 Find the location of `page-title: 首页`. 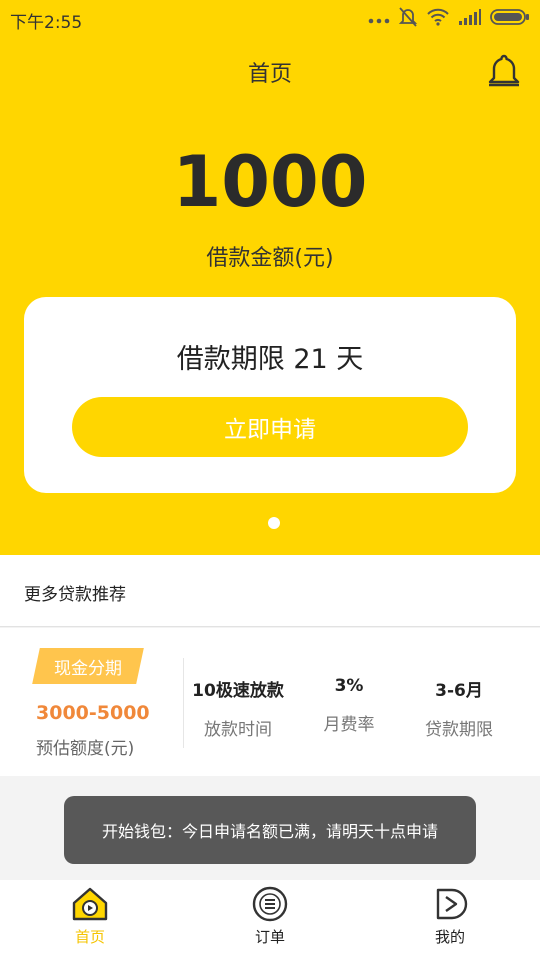

page-title: 首页 is located at coordinates (269, 74).